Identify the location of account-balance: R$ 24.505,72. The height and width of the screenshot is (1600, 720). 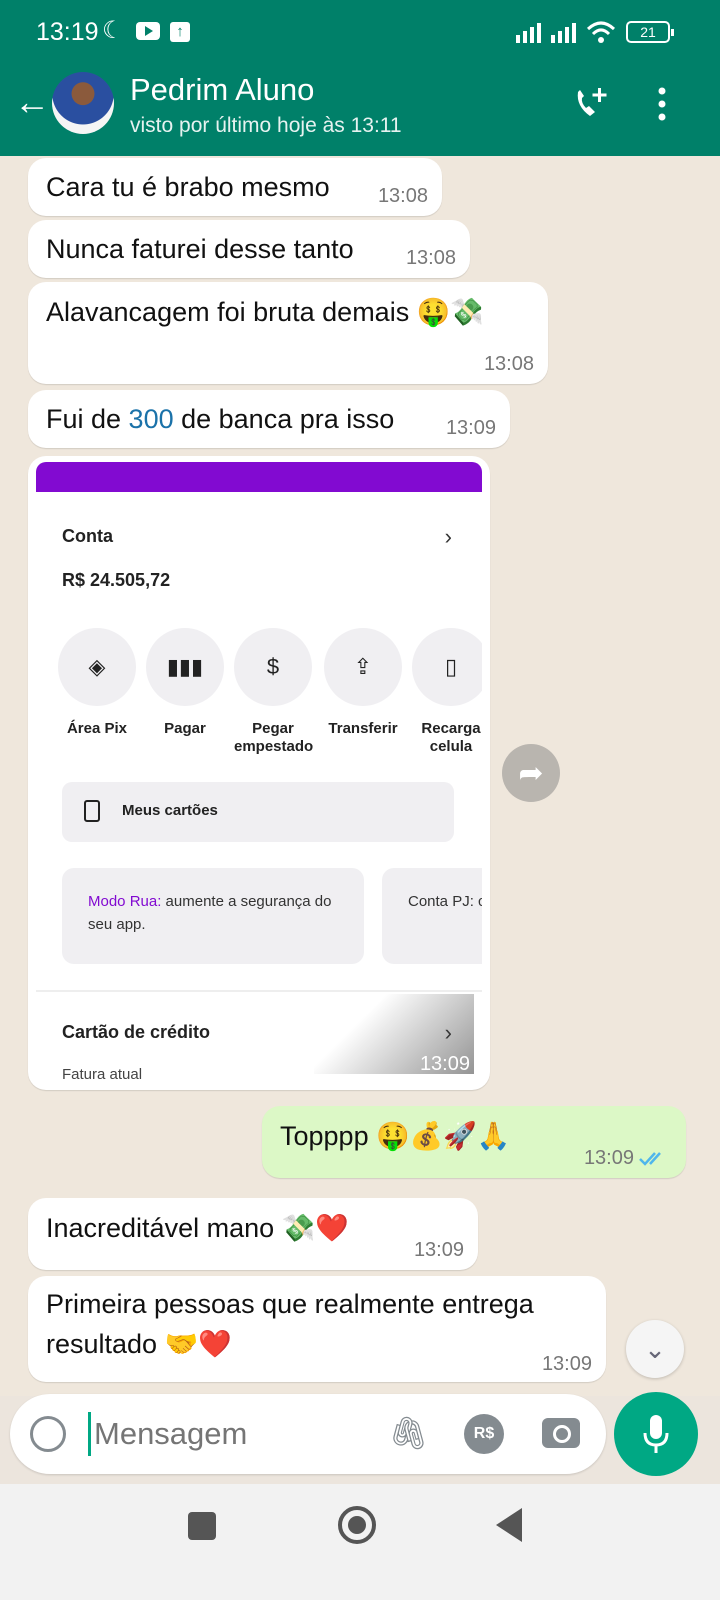
(116, 580).